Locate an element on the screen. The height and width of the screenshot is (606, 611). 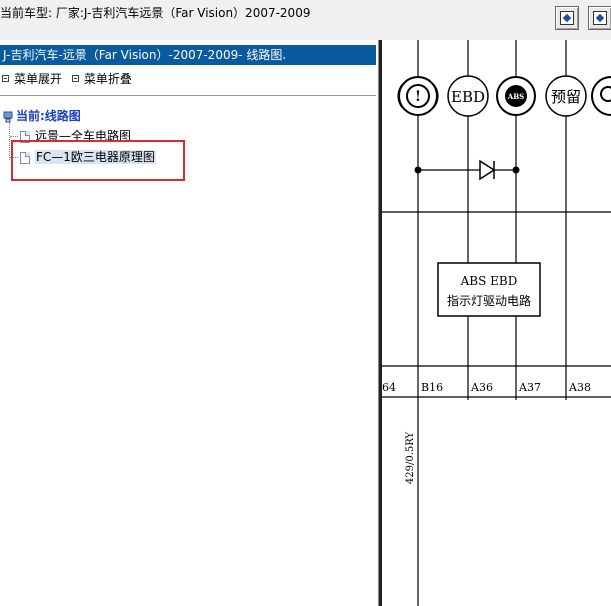
pin-label: B16 is located at coordinates (432, 387).